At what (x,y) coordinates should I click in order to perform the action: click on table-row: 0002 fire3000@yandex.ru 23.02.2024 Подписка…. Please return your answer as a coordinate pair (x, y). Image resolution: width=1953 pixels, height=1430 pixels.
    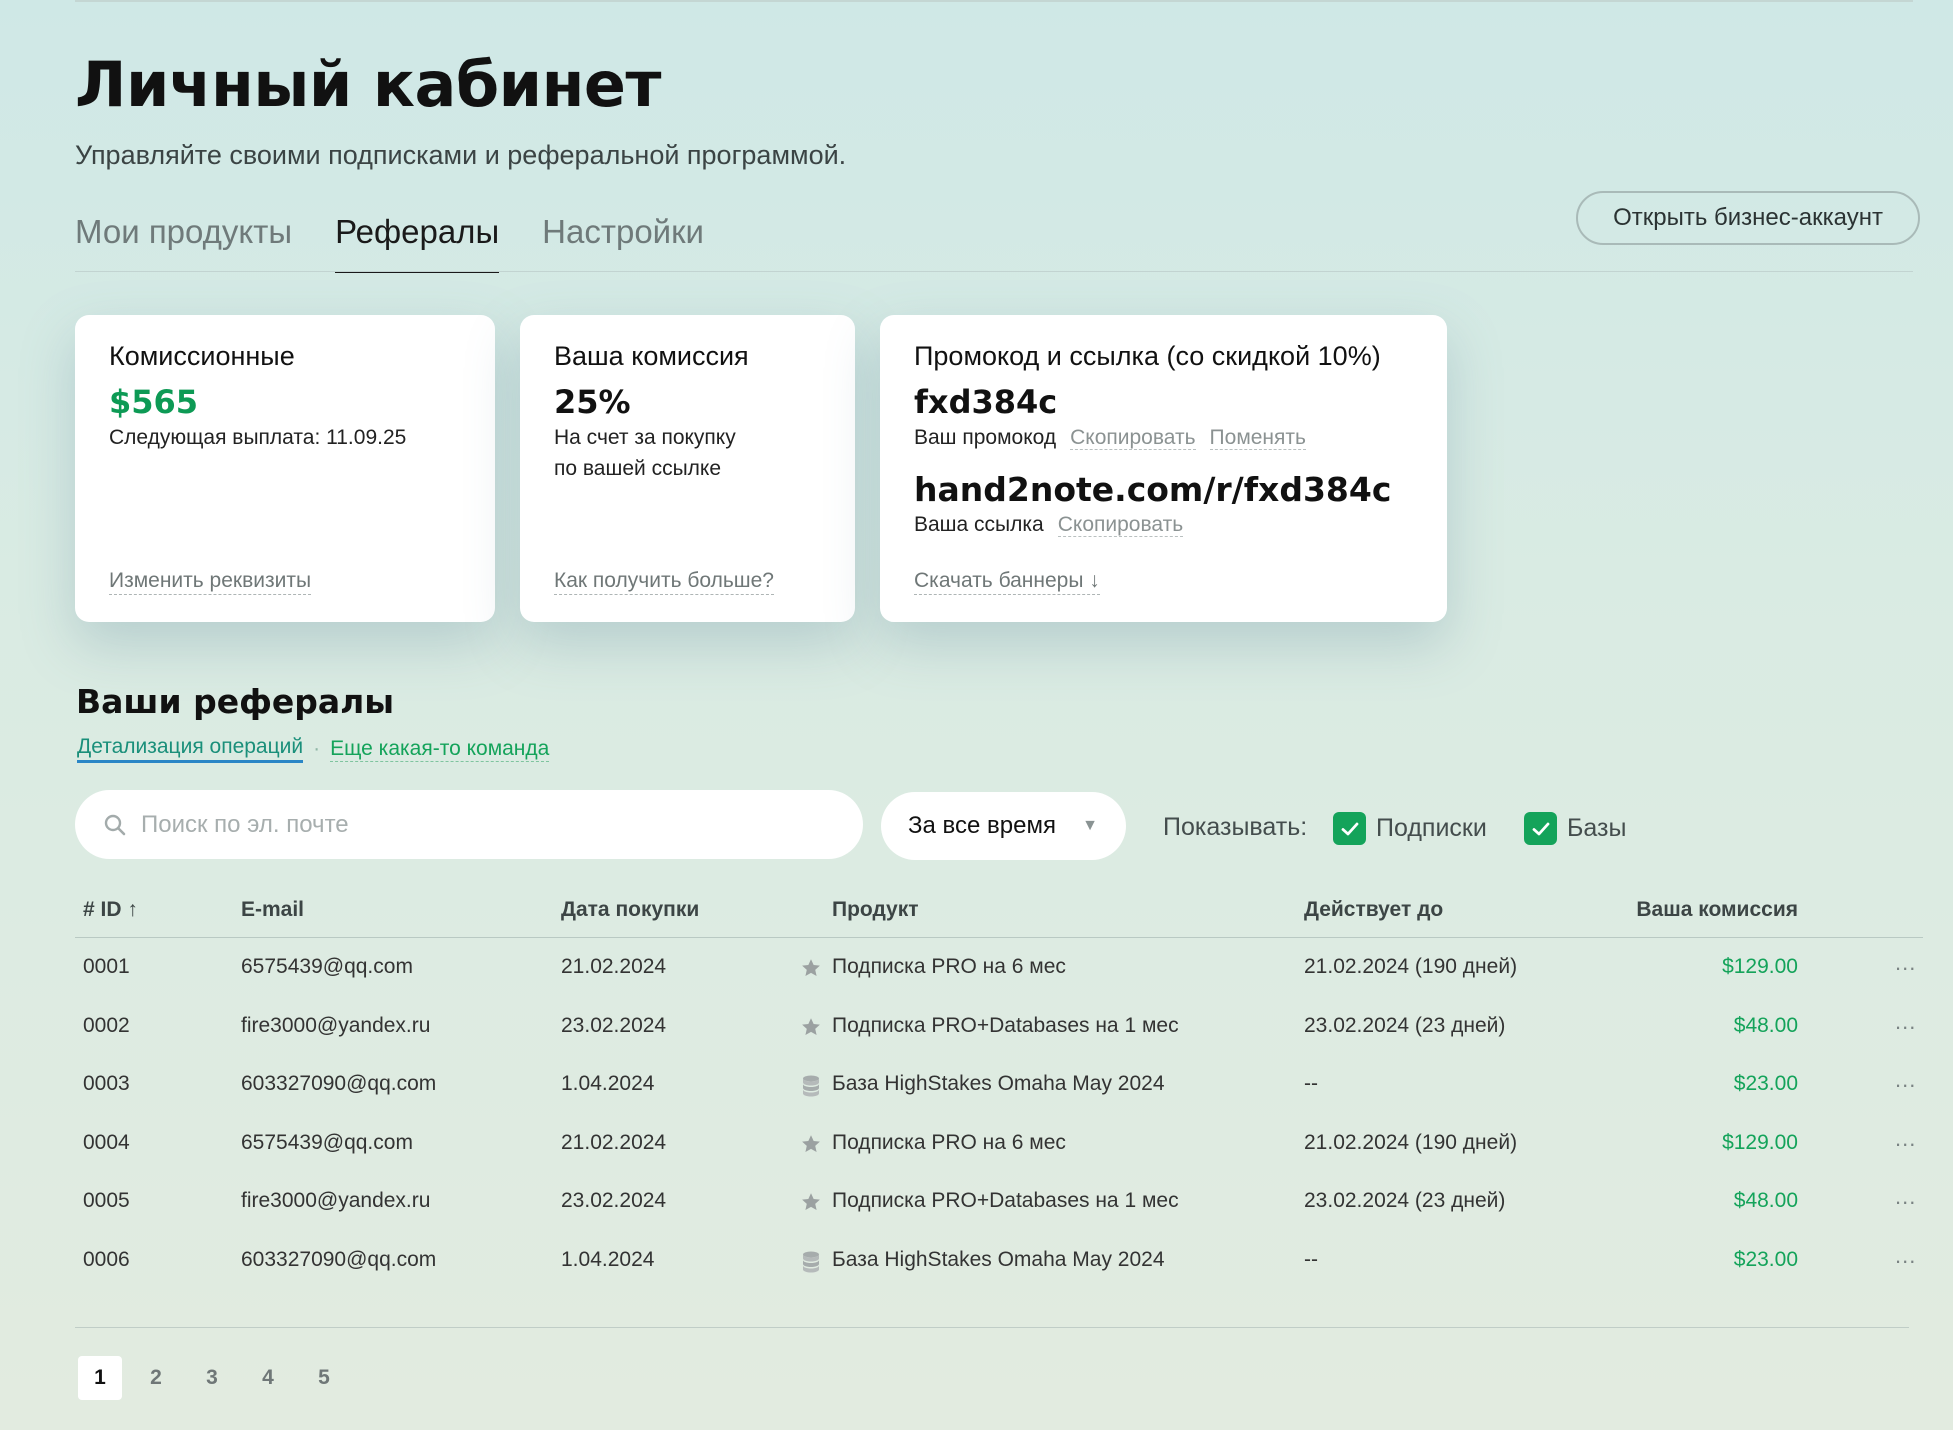
    Looking at the image, I should click on (999, 1026).